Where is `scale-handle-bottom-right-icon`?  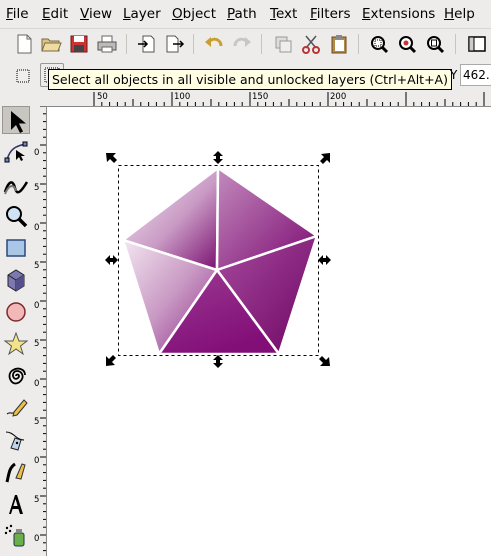
scale-handle-bottom-right-icon is located at coordinates (324, 361).